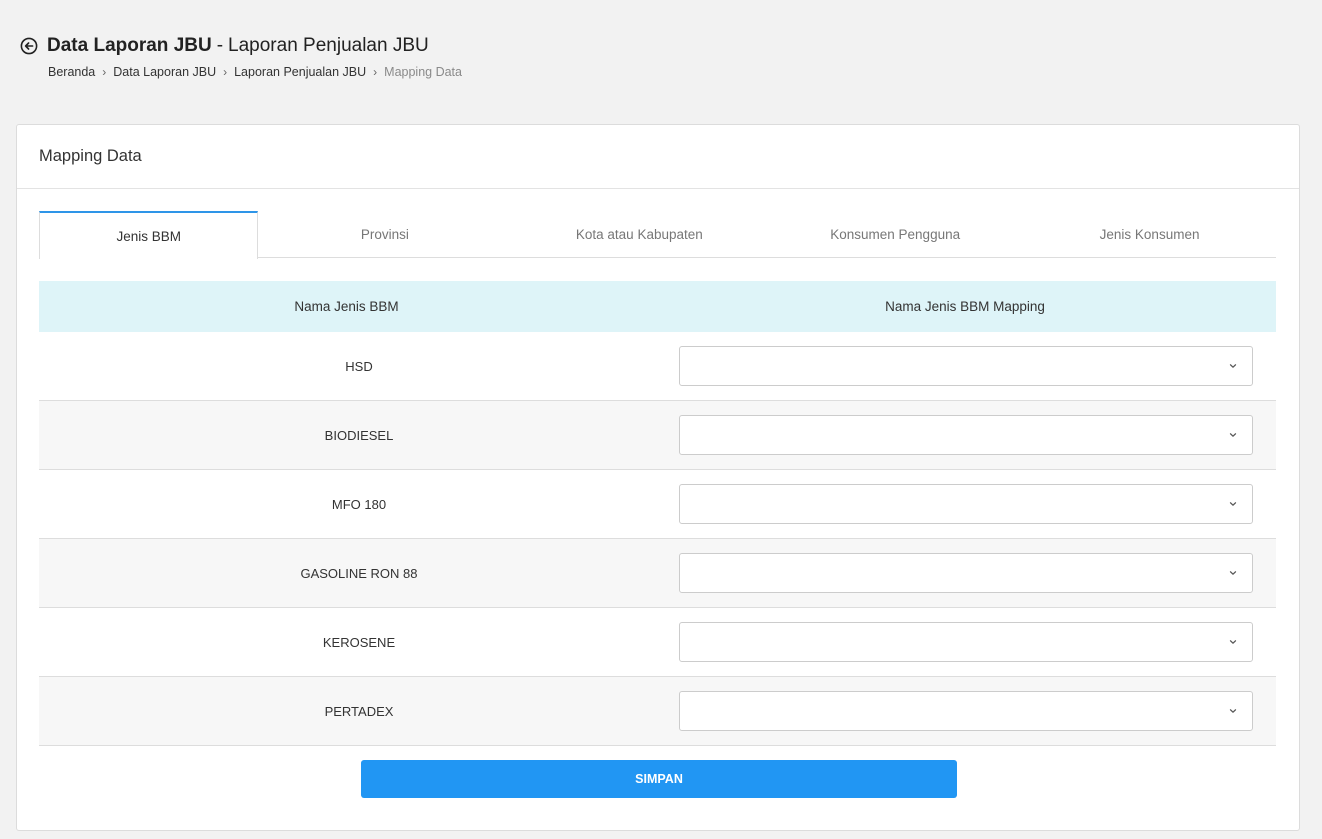  Describe the element at coordinates (965, 306) in the screenshot. I see `column-header-nama-jenis-bbm-mapping: Nama Jenis BBM Mapping` at that location.